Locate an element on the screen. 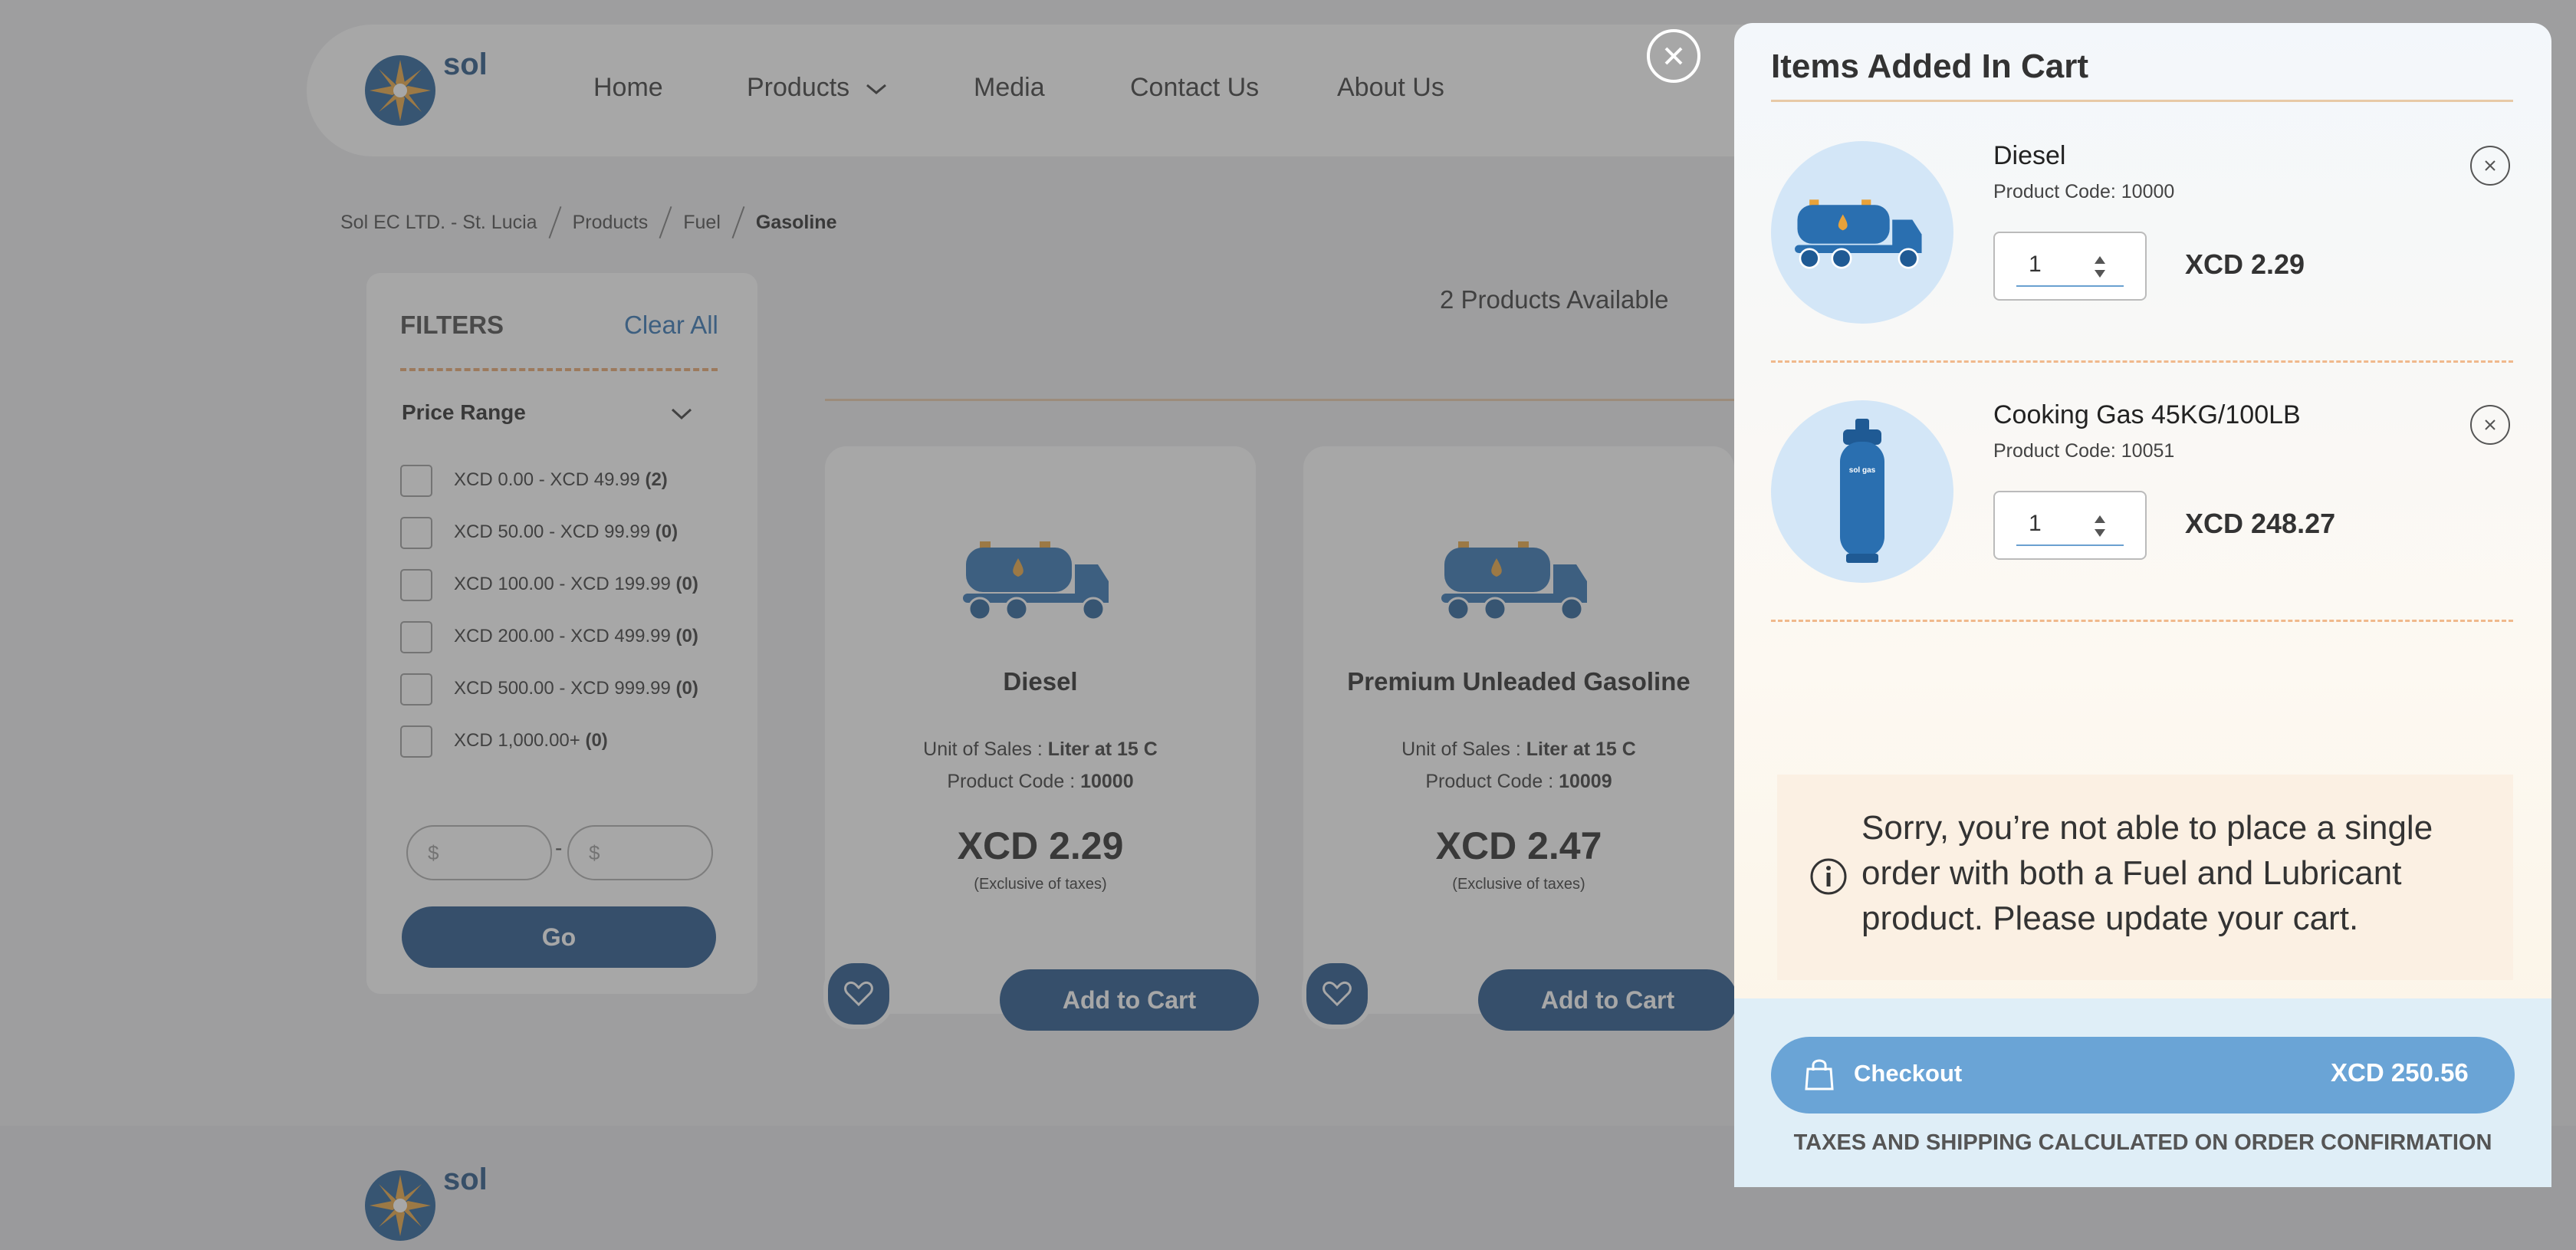 Image resolution: width=2576 pixels, height=1250 pixels. close-cart-button is located at coordinates (1674, 56).